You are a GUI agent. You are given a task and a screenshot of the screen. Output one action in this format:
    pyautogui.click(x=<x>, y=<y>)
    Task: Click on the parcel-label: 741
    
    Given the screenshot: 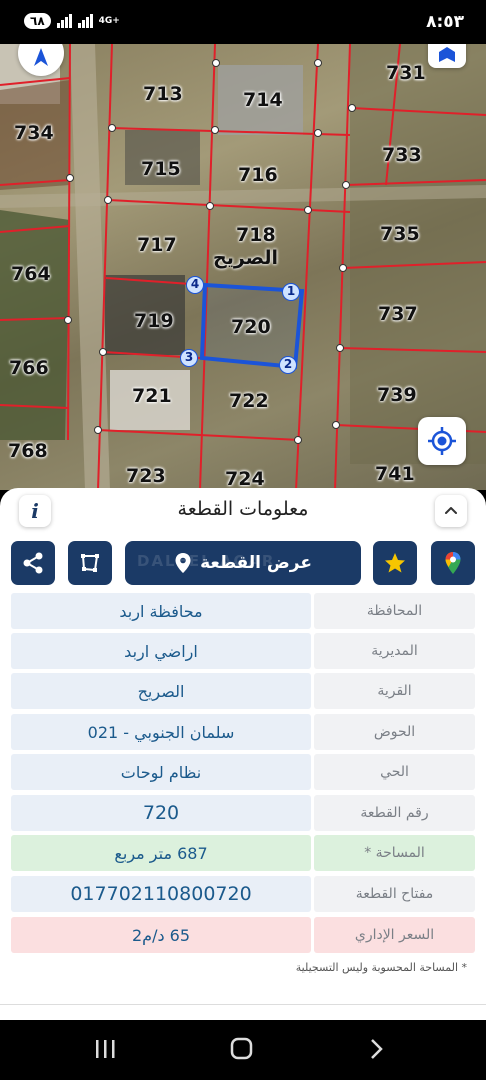 What is the action you would take?
    pyautogui.click(x=395, y=474)
    